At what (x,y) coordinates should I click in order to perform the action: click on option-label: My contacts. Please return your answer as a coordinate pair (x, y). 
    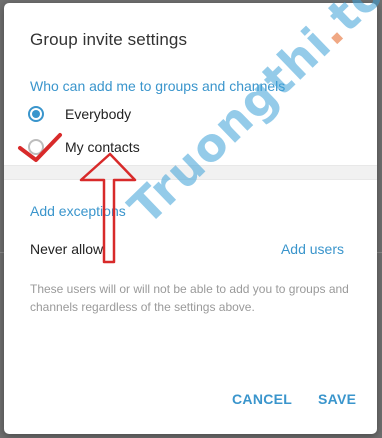
    Looking at the image, I should click on (102, 147).